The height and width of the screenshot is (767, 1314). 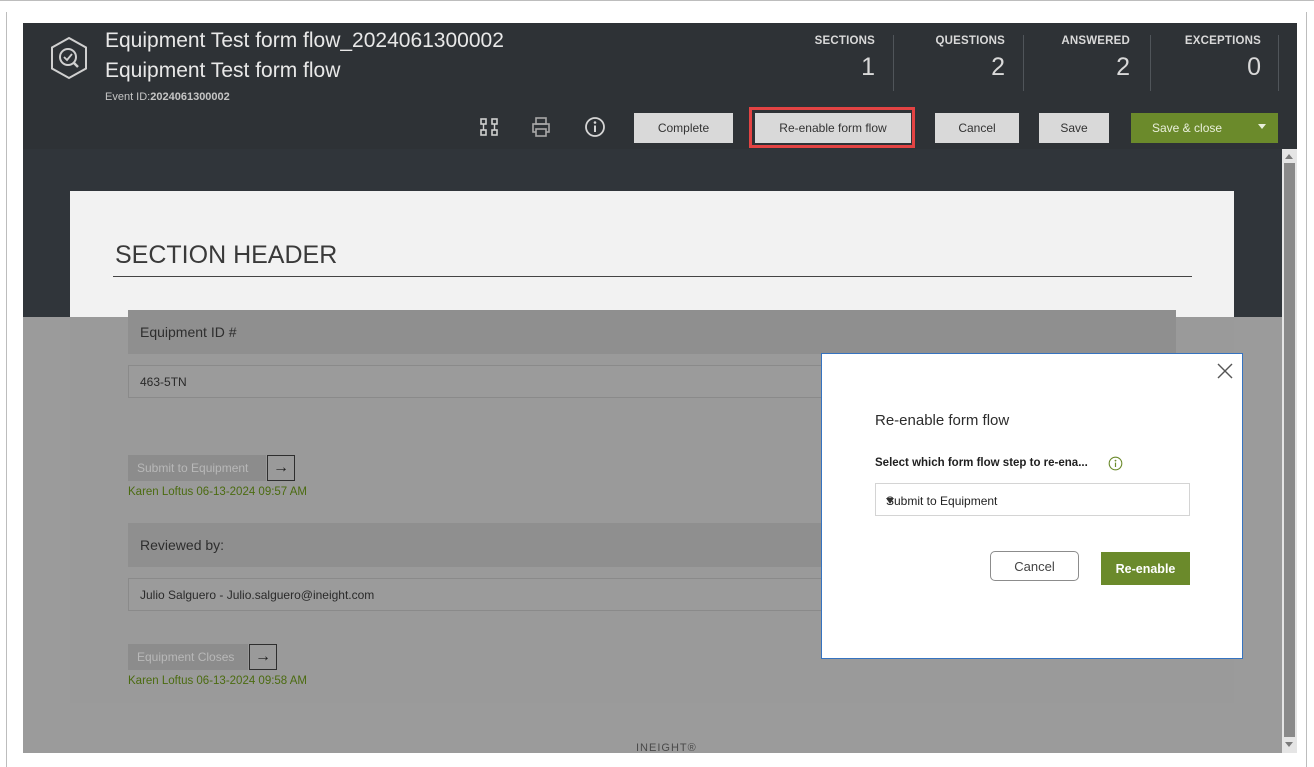 What do you see at coordinates (218, 492) in the screenshot?
I see `signoff-text: Karen Loftus 06-13-2024 09:57 AM` at bounding box center [218, 492].